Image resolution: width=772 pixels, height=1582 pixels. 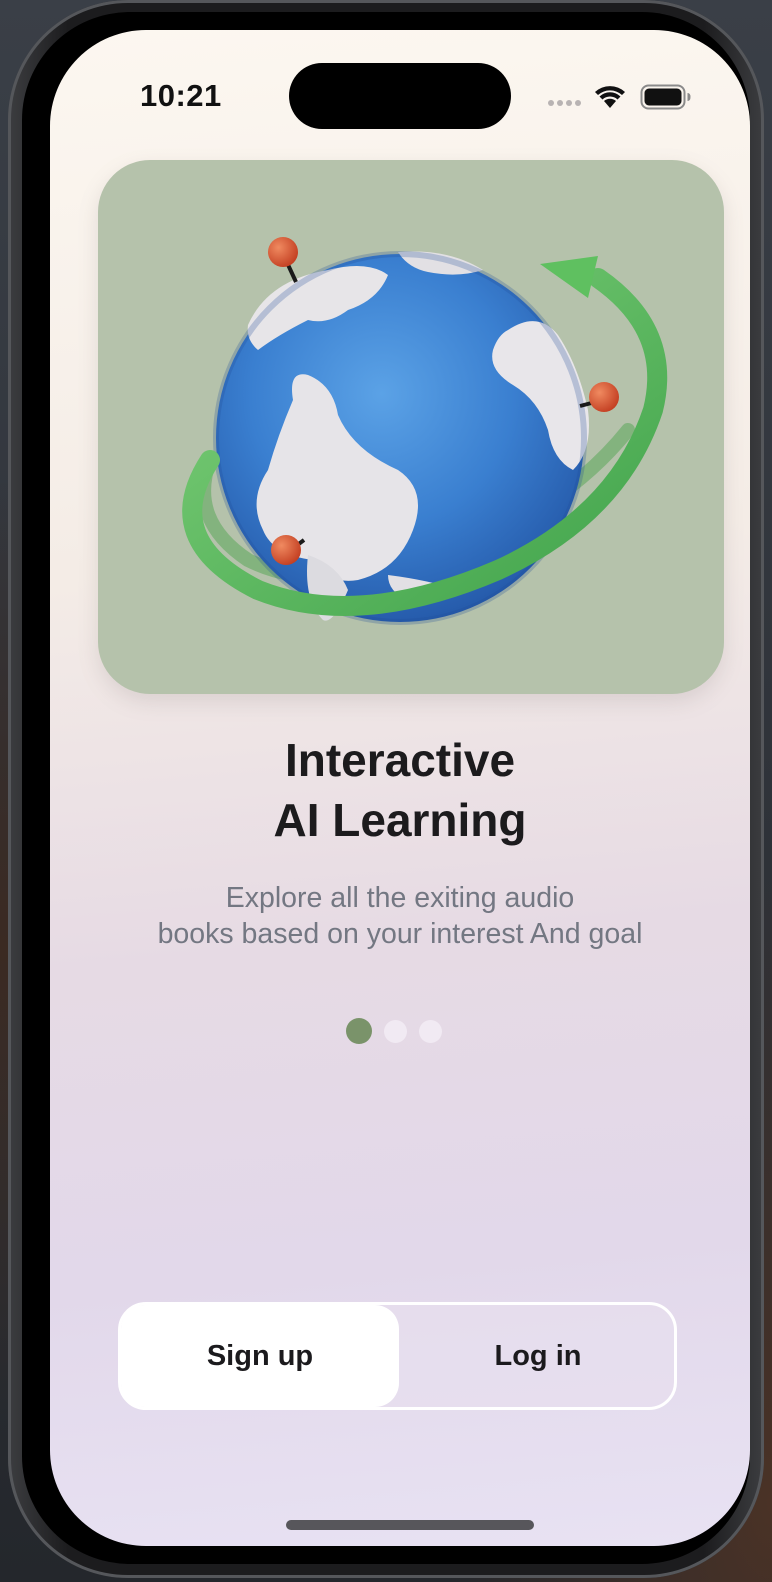 What do you see at coordinates (538, 1356) in the screenshot?
I see `login-button: Log in` at bounding box center [538, 1356].